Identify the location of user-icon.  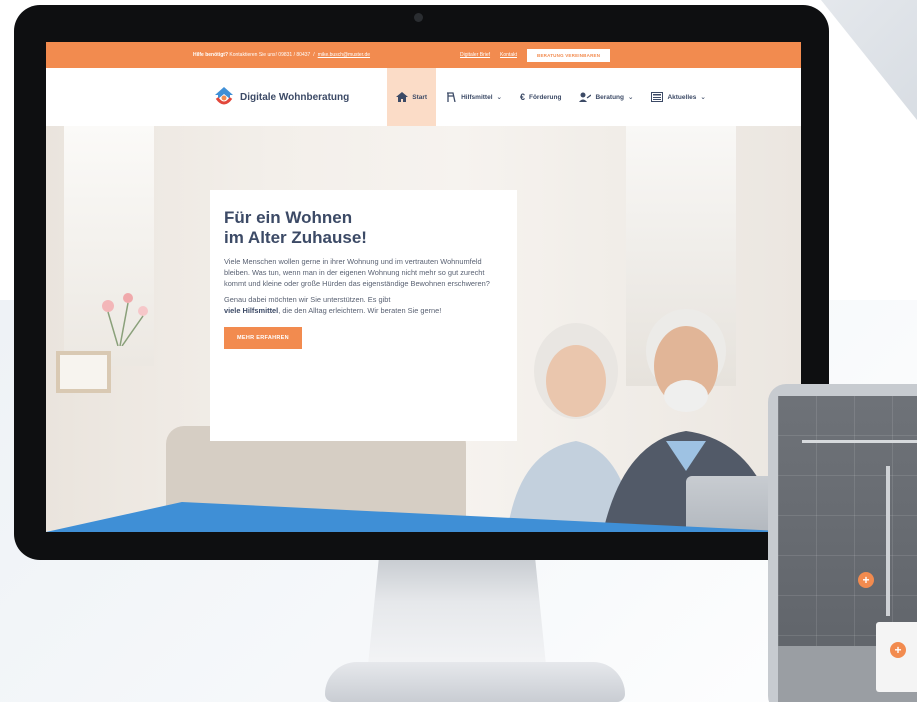
(585, 97).